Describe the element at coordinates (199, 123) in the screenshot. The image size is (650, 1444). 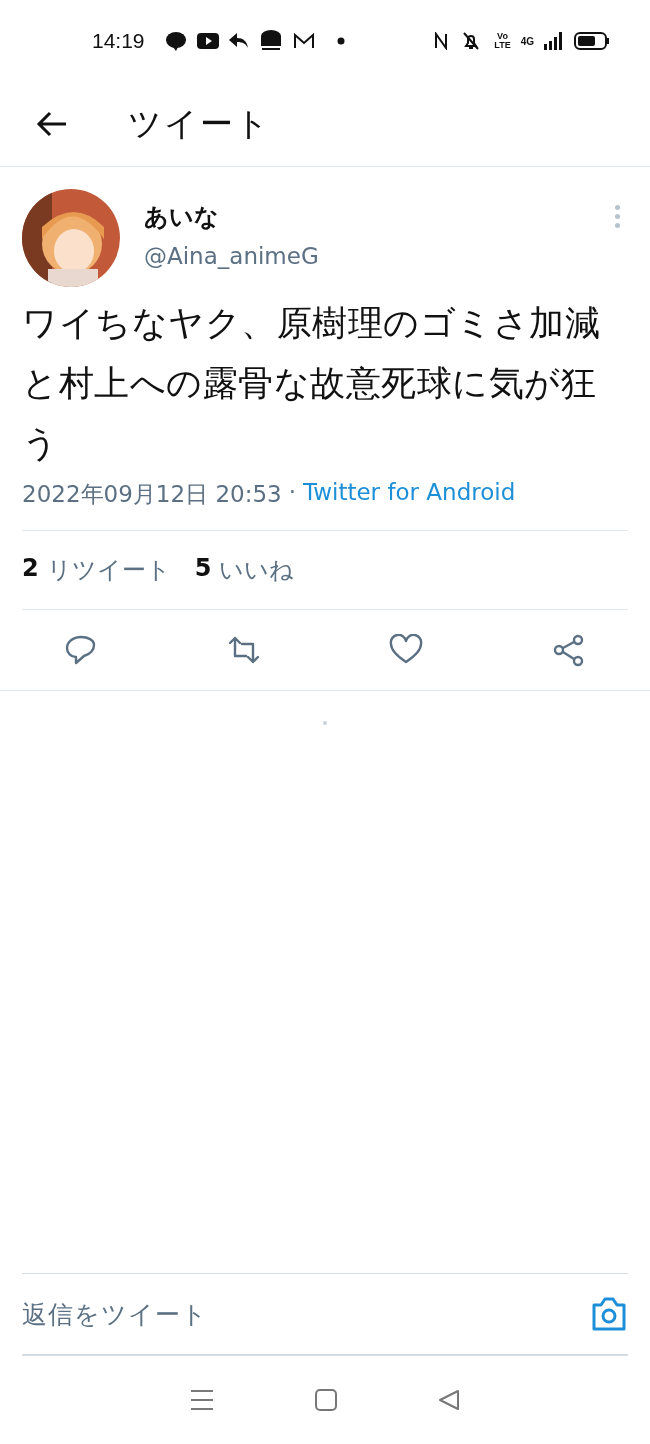
I see `page-title: ツイート` at that location.